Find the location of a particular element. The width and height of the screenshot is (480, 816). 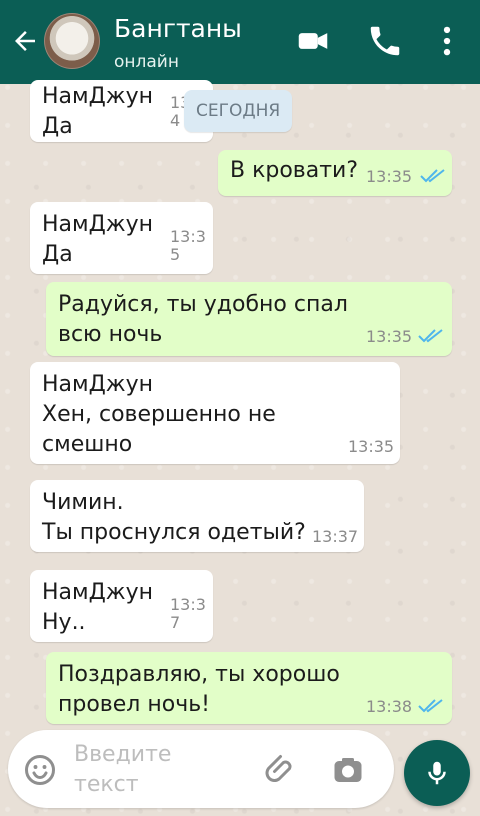

message-composer: Введите текст is located at coordinates (201, 769).